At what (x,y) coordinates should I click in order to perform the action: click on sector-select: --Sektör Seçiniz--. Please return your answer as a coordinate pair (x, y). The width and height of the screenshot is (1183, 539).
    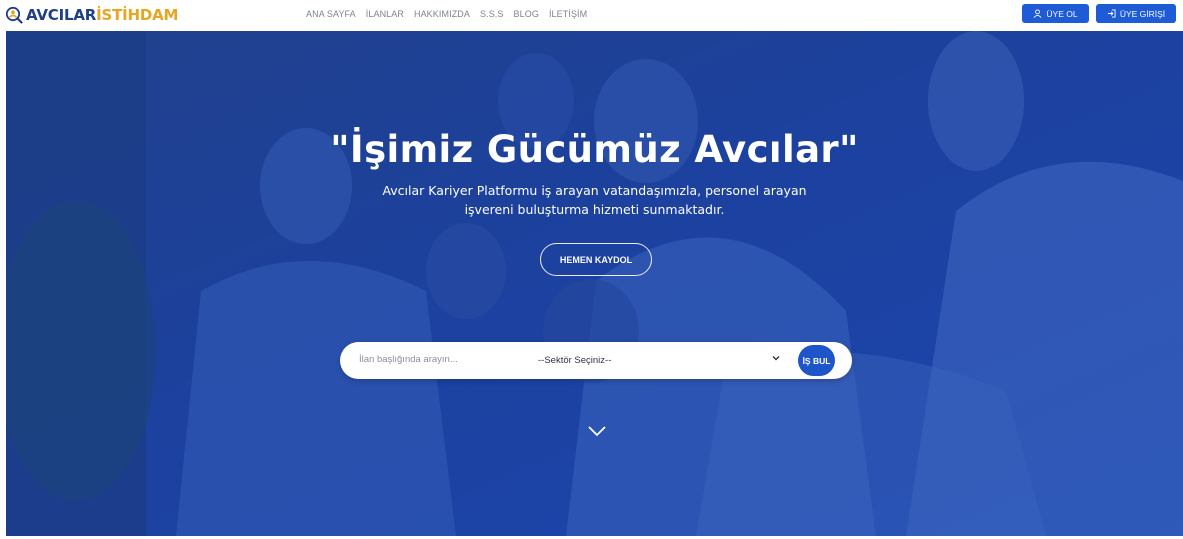
    Looking at the image, I should click on (663, 360).